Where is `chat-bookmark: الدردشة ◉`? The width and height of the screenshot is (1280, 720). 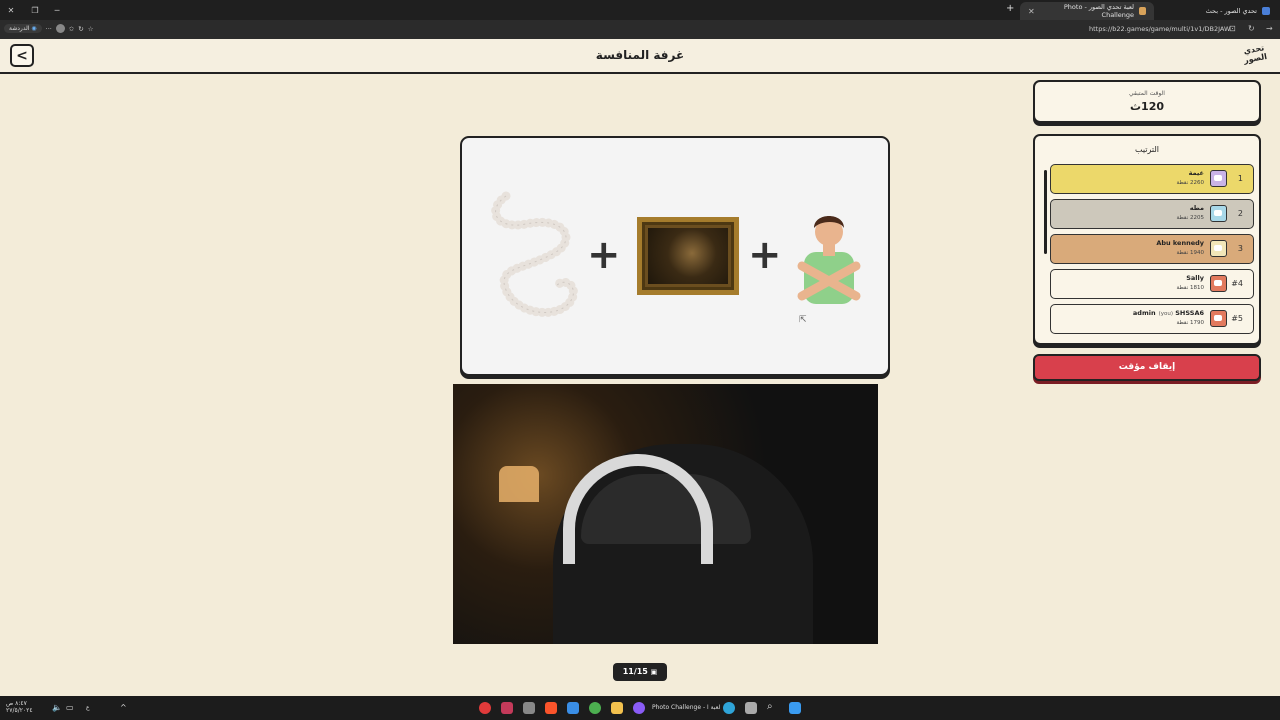 chat-bookmark: الدردشة ◉ is located at coordinates (23, 28).